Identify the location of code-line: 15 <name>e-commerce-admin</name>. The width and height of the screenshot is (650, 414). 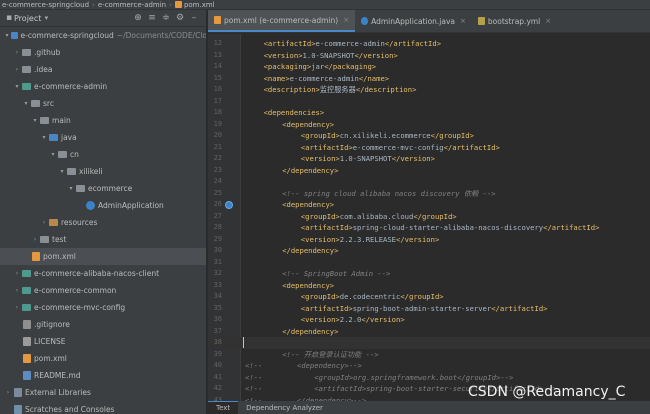
(429, 79).